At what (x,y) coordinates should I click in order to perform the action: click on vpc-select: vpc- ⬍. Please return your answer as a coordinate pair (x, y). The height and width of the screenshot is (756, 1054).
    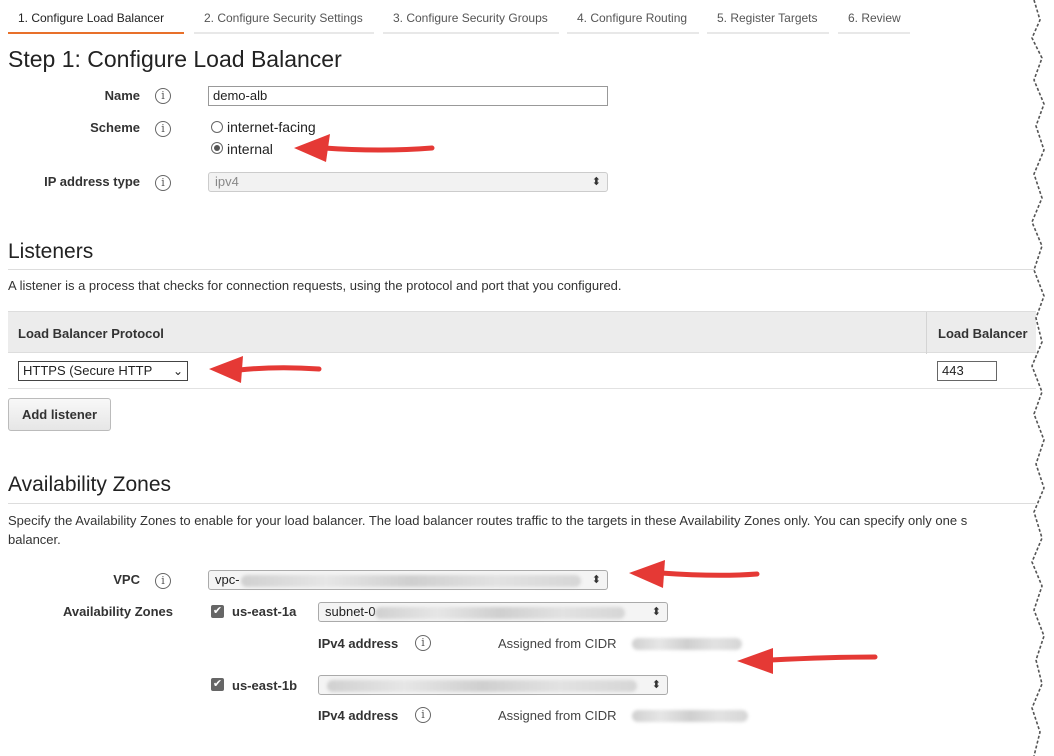
    Looking at the image, I should click on (408, 580).